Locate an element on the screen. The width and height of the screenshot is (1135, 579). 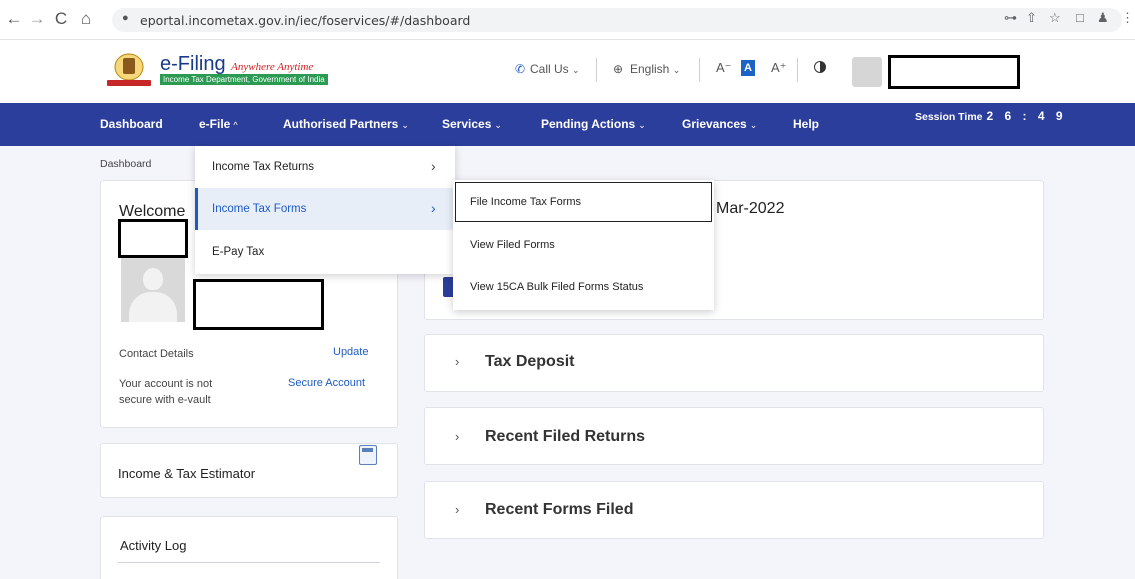
menu-item-label: File Income Tax Forms is located at coordinates (526, 202).